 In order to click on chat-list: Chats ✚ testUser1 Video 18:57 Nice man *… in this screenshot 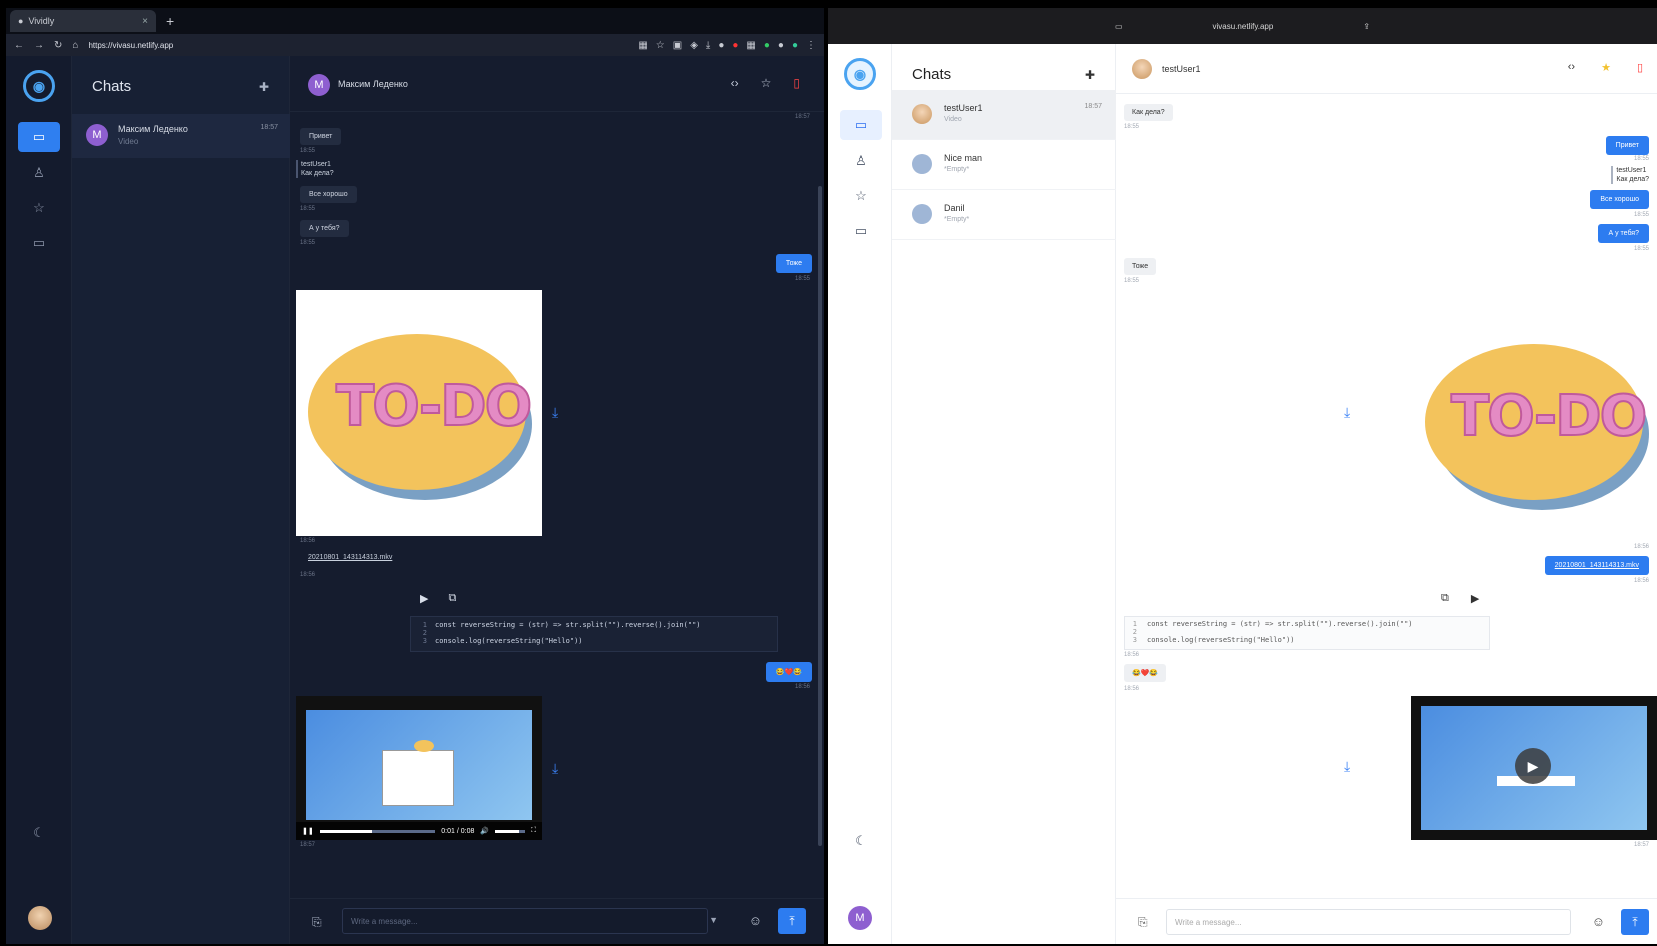, I will do `click(1004, 494)`.